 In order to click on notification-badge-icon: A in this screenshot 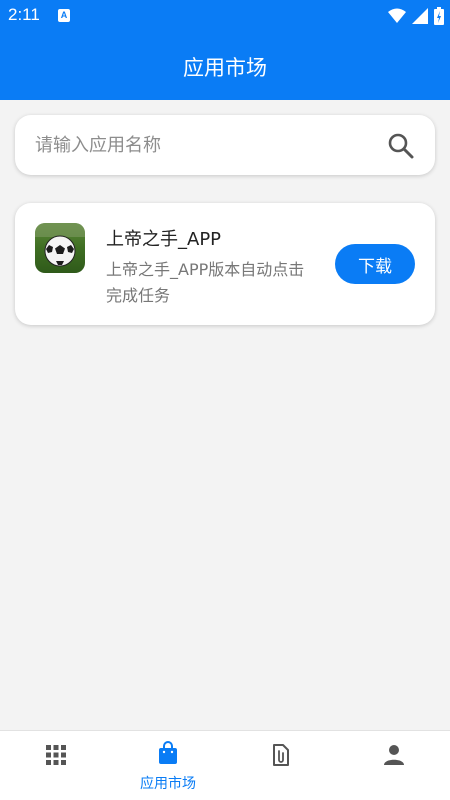, I will do `click(64, 15)`.